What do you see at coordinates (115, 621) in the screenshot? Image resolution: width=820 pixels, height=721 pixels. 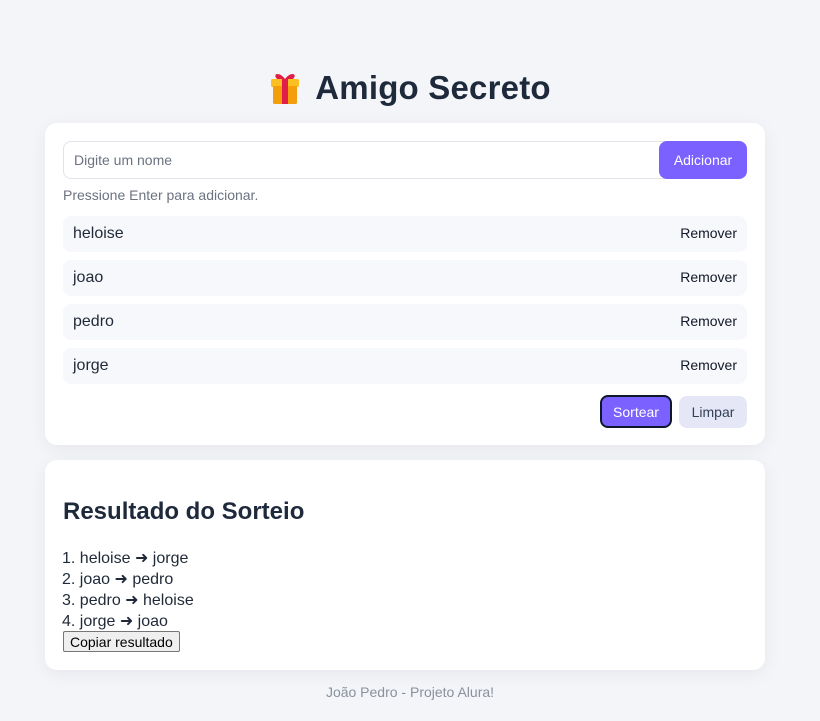 I see `result-line: 4. jorge ➜ joao` at bounding box center [115, 621].